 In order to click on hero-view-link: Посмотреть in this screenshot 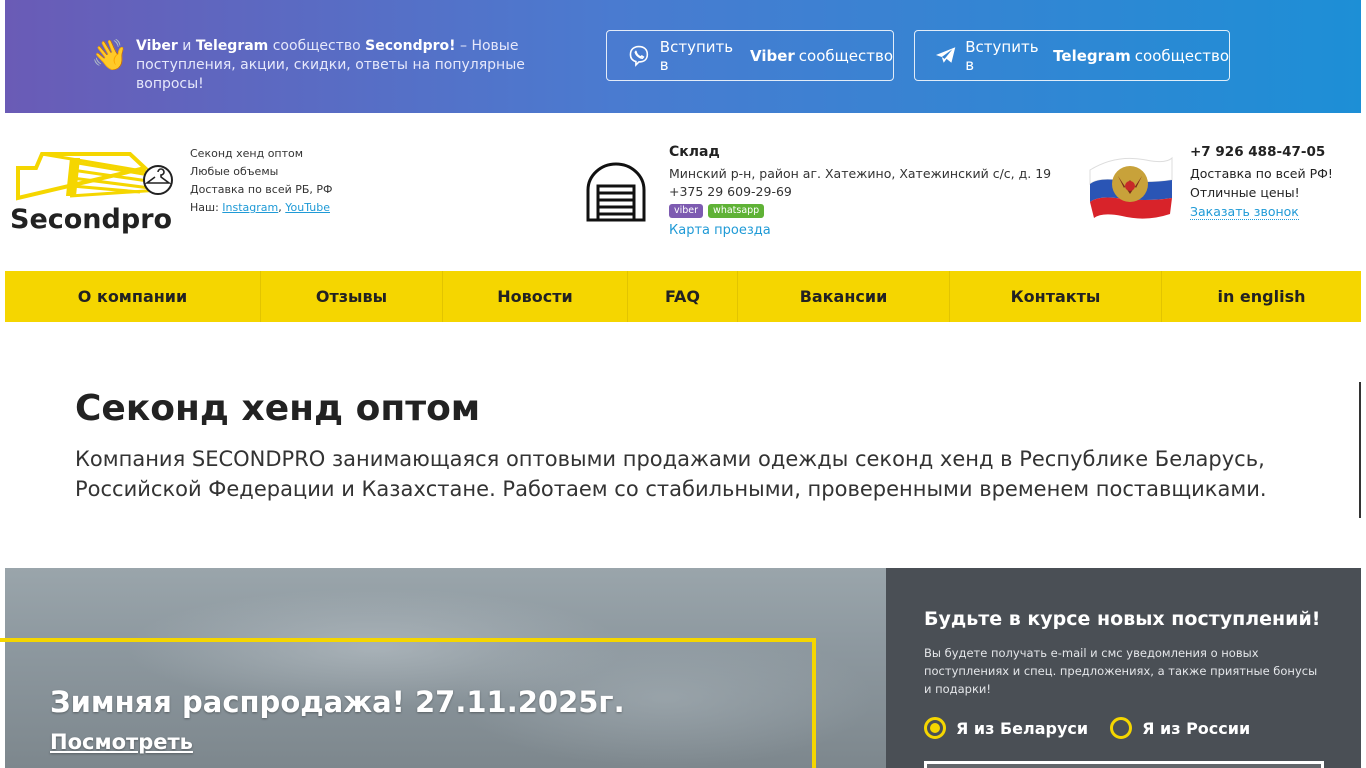, I will do `click(121, 742)`.